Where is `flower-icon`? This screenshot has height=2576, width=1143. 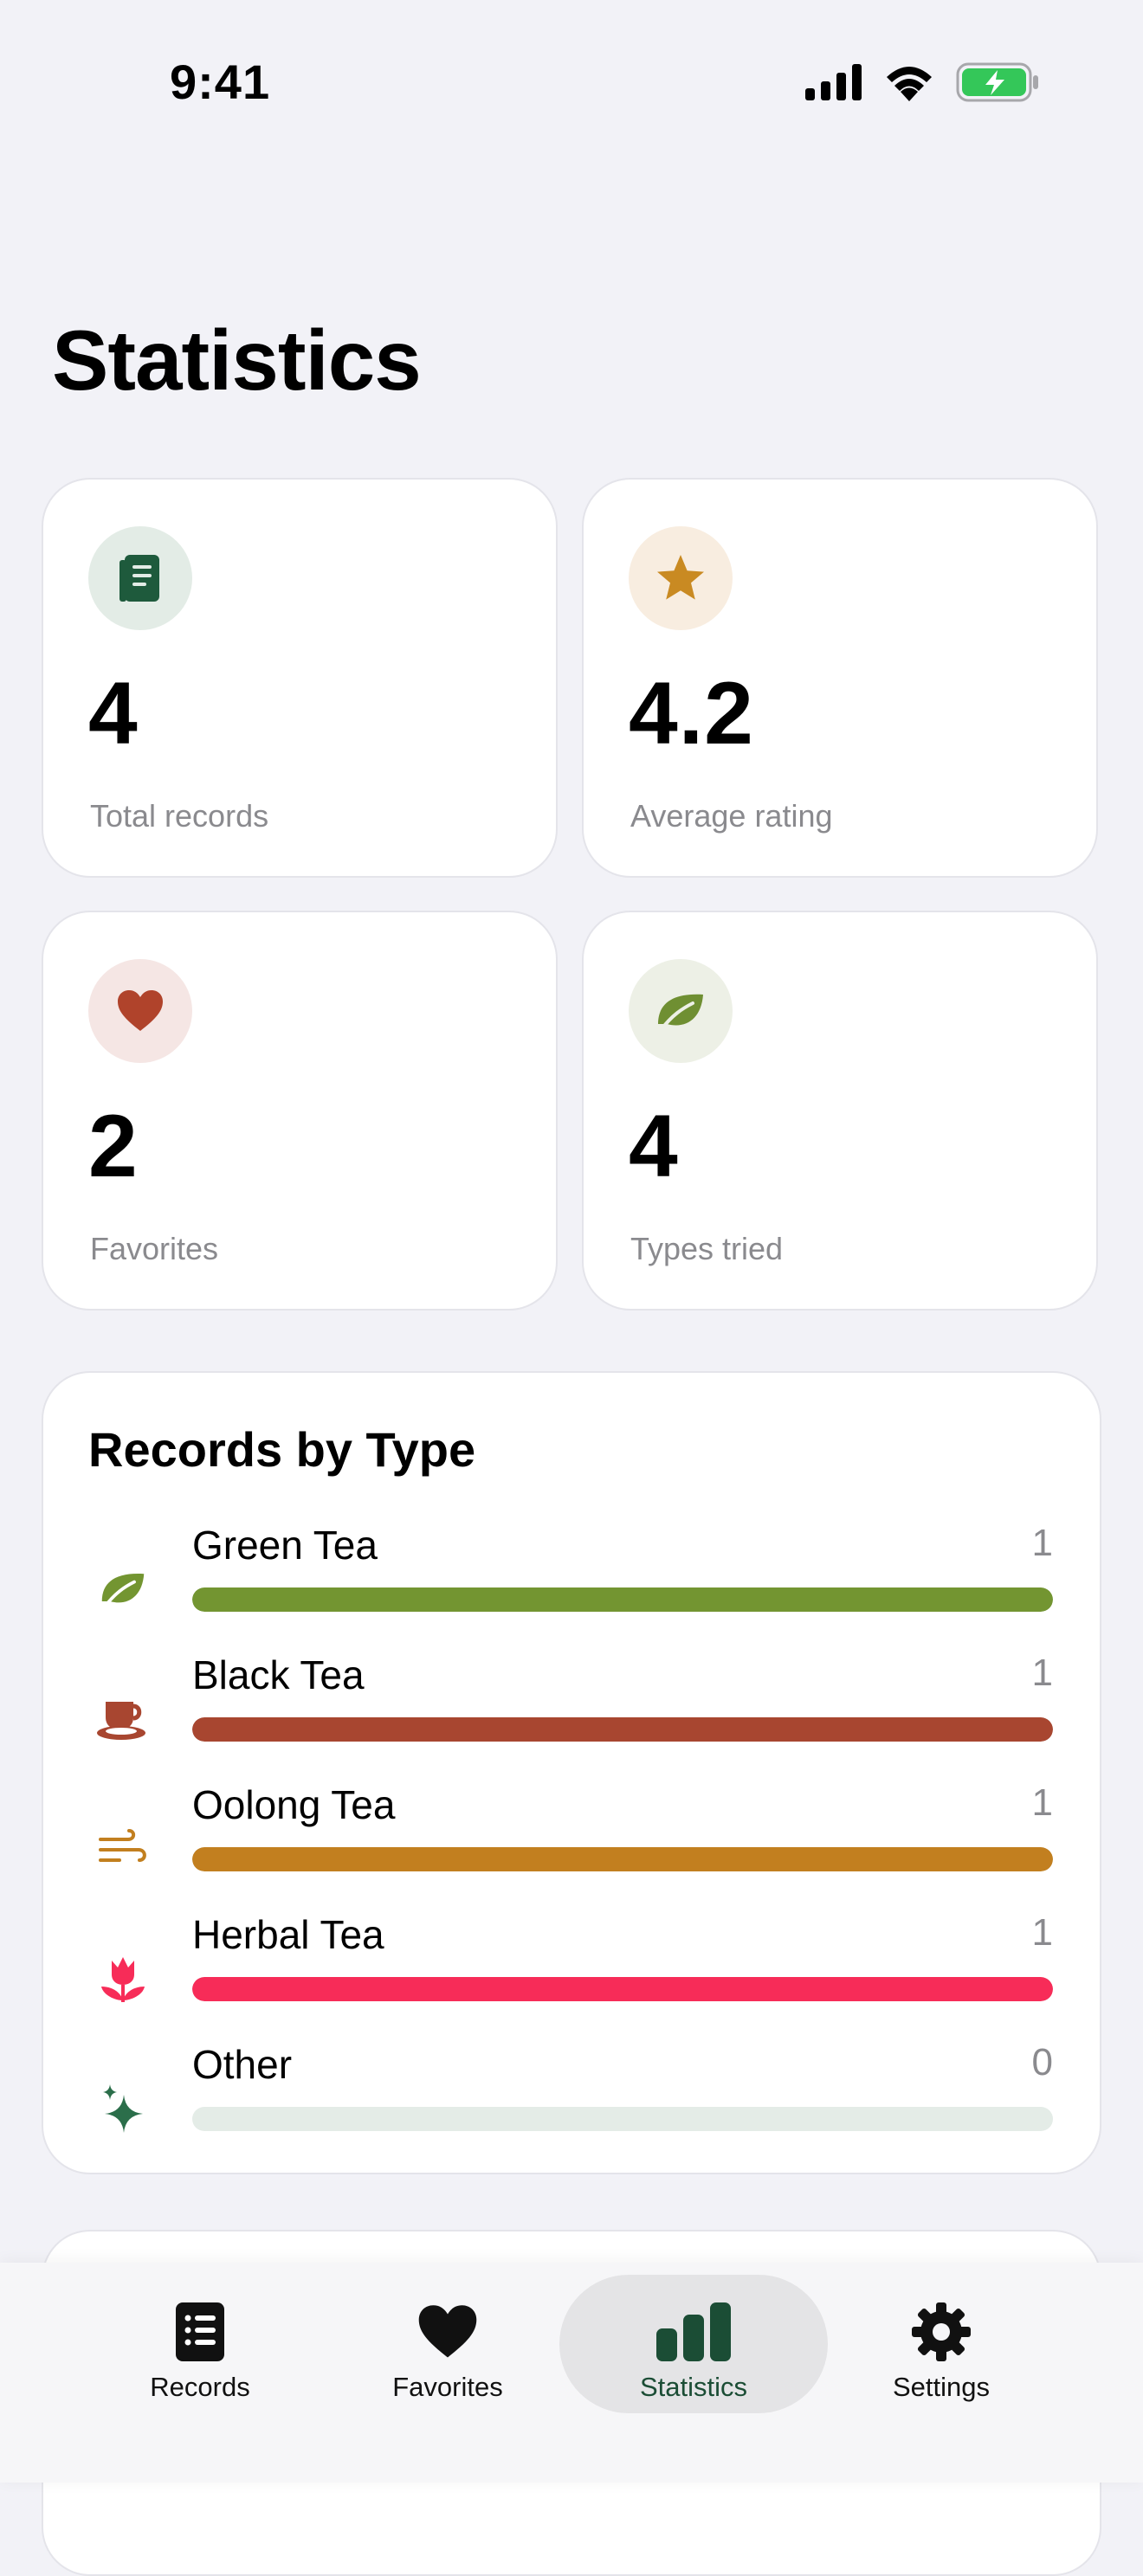 flower-icon is located at coordinates (123, 1979).